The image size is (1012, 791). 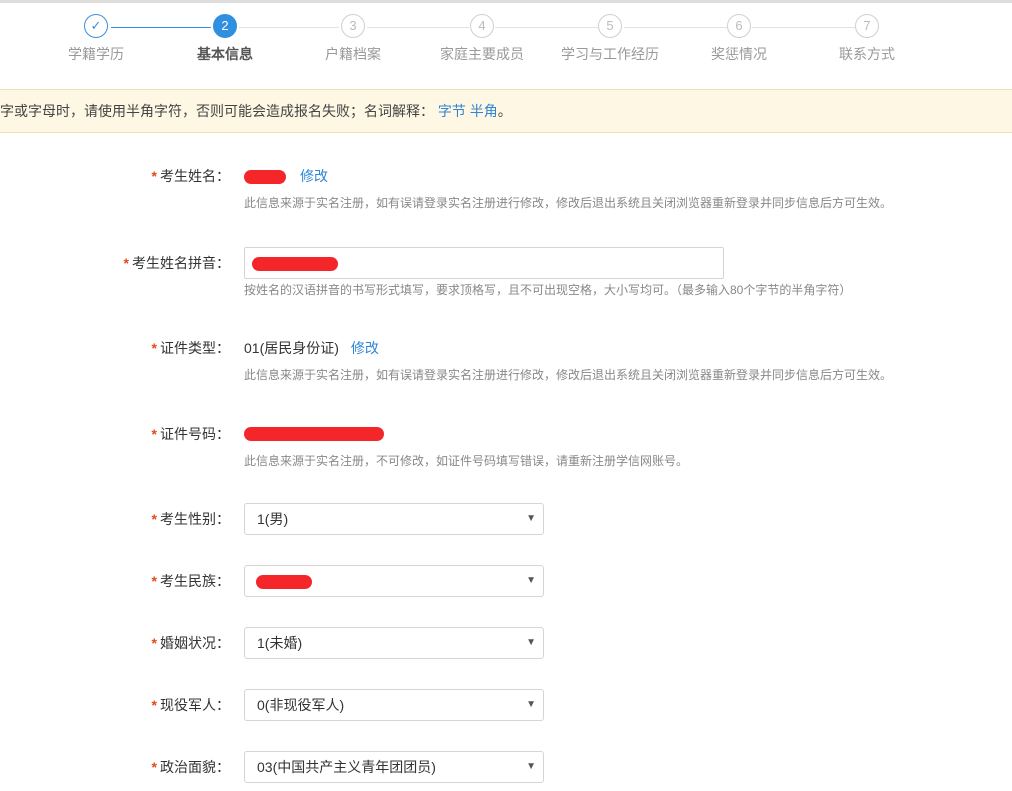 What do you see at coordinates (96, 54) in the screenshot?
I see `step-label: 学籍学历` at bounding box center [96, 54].